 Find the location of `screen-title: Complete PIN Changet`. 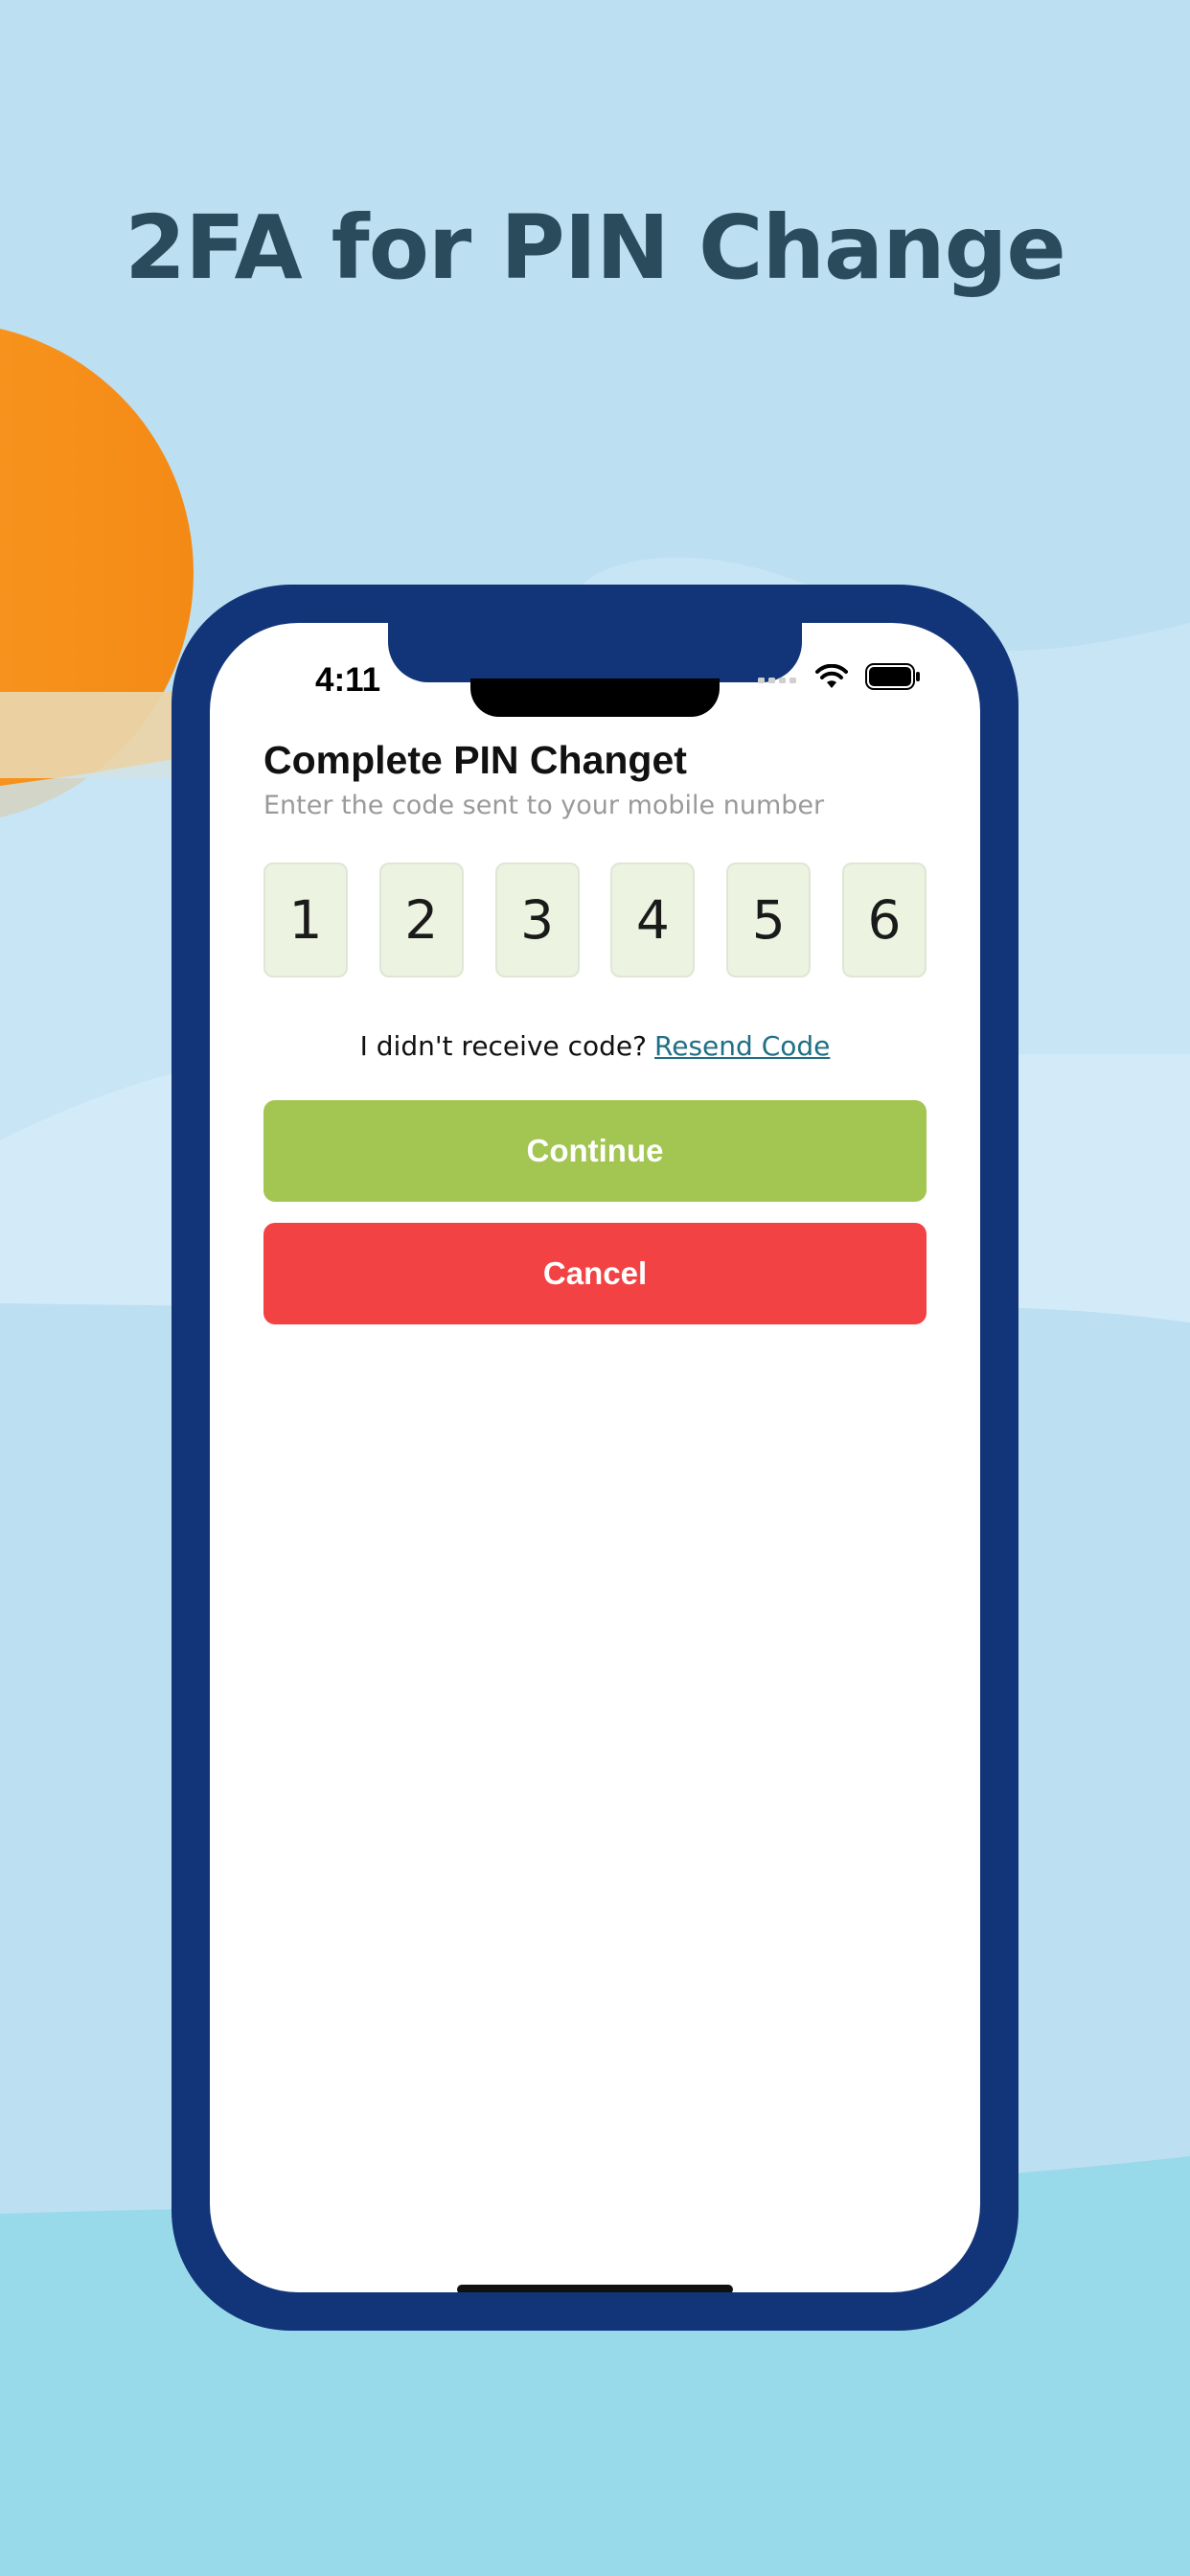

screen-title: Complete PIN Changet is located at coordinates (475, 760).